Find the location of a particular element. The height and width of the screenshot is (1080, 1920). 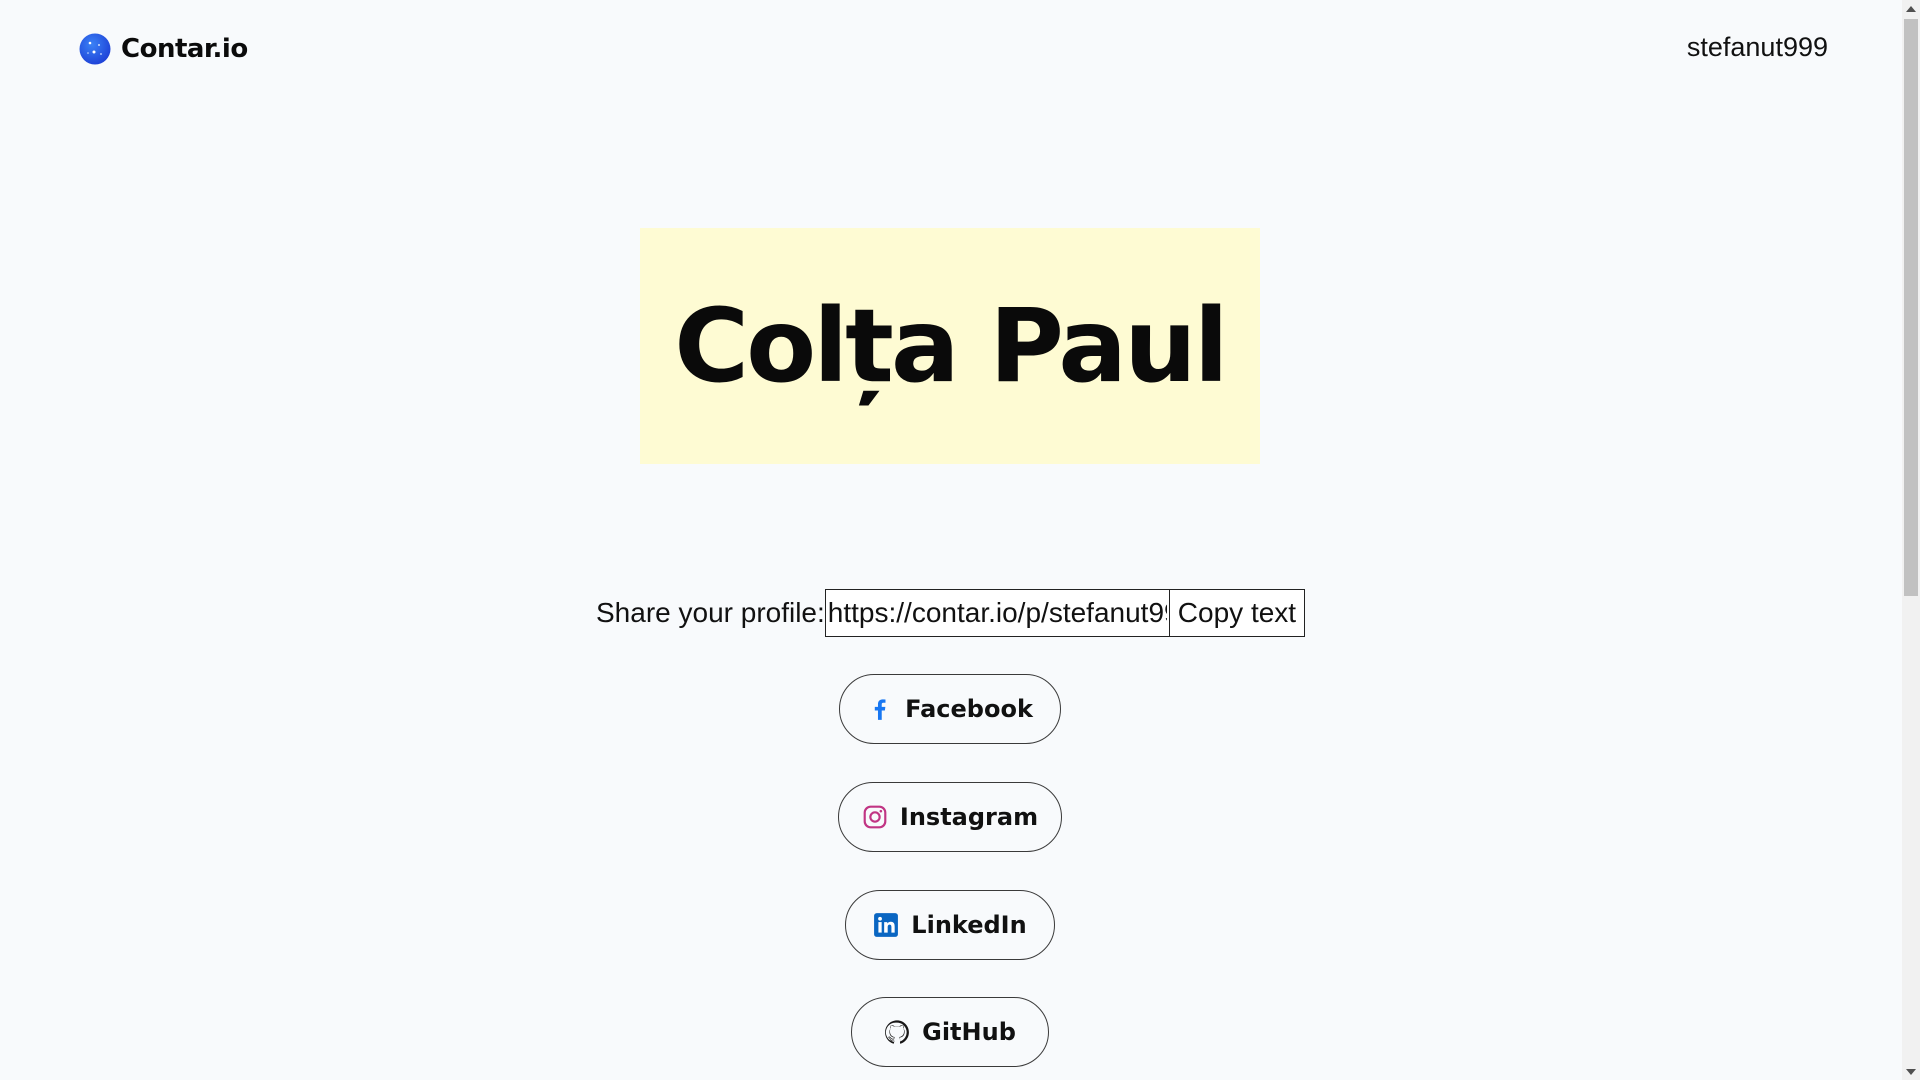

profile-name-banner: Colța Paul is located at coordinates (950, 346).